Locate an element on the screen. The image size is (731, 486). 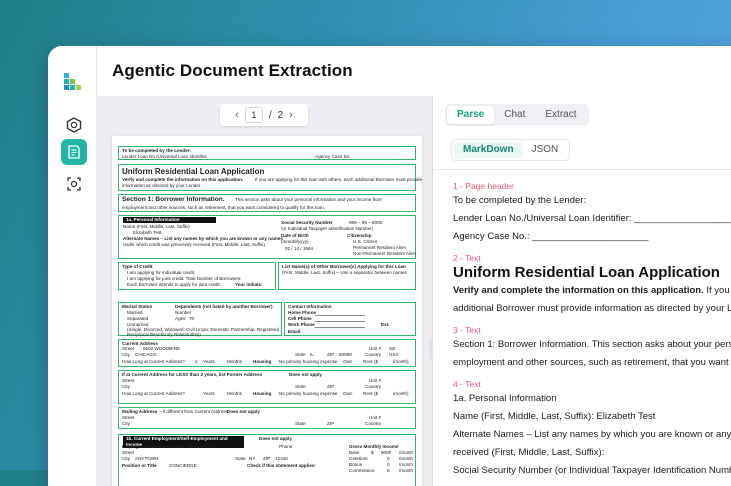
citizenship-us: U.S. Citizen is located at coordinates (365, 242).